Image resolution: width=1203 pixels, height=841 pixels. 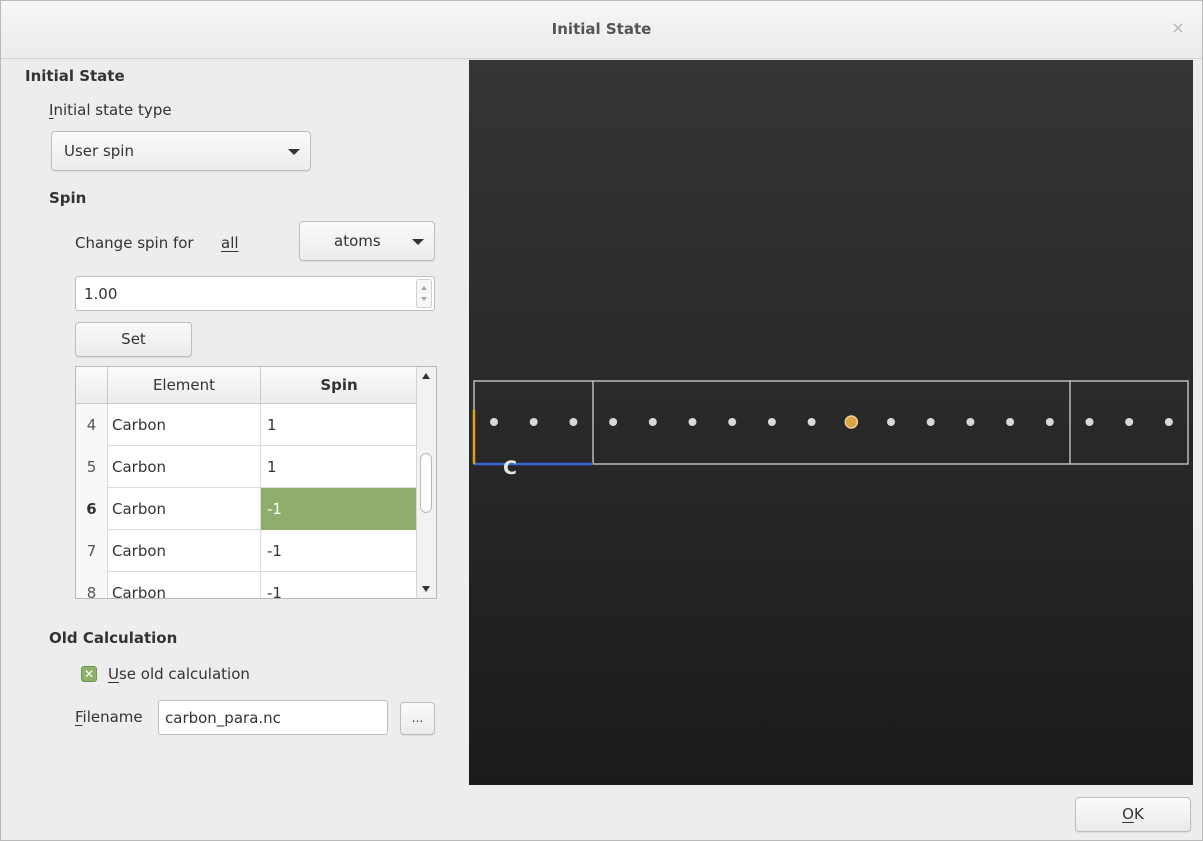 What do you see at coordinates (426, 589) in the screenshot?
I see `scroll-down-icon` at bounding box center [426, 589].